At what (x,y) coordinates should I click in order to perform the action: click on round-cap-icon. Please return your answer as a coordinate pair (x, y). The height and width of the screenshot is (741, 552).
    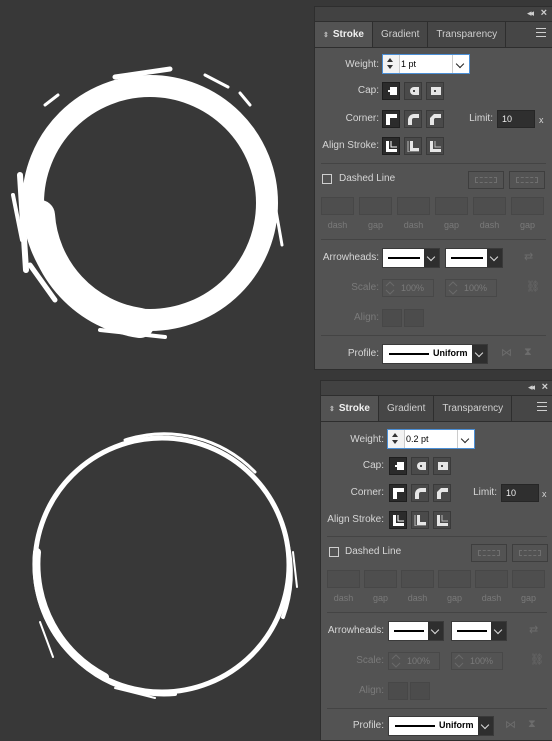
    Looking at the image, I should click on (421, 466).